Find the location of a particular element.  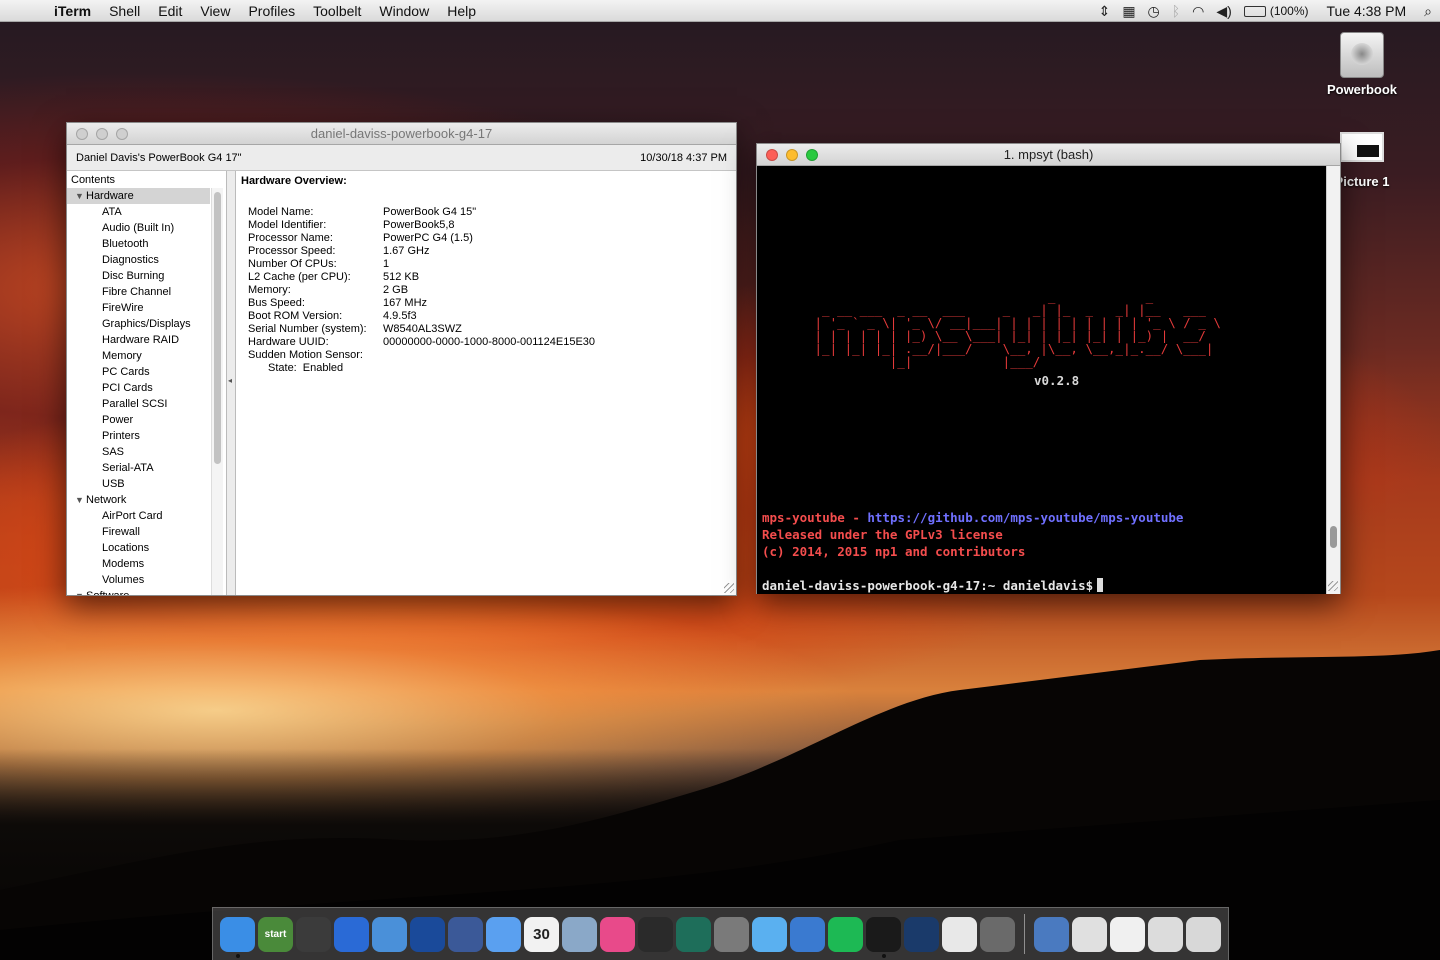

dock-icon-label: start is located at coordinates (275, 934).